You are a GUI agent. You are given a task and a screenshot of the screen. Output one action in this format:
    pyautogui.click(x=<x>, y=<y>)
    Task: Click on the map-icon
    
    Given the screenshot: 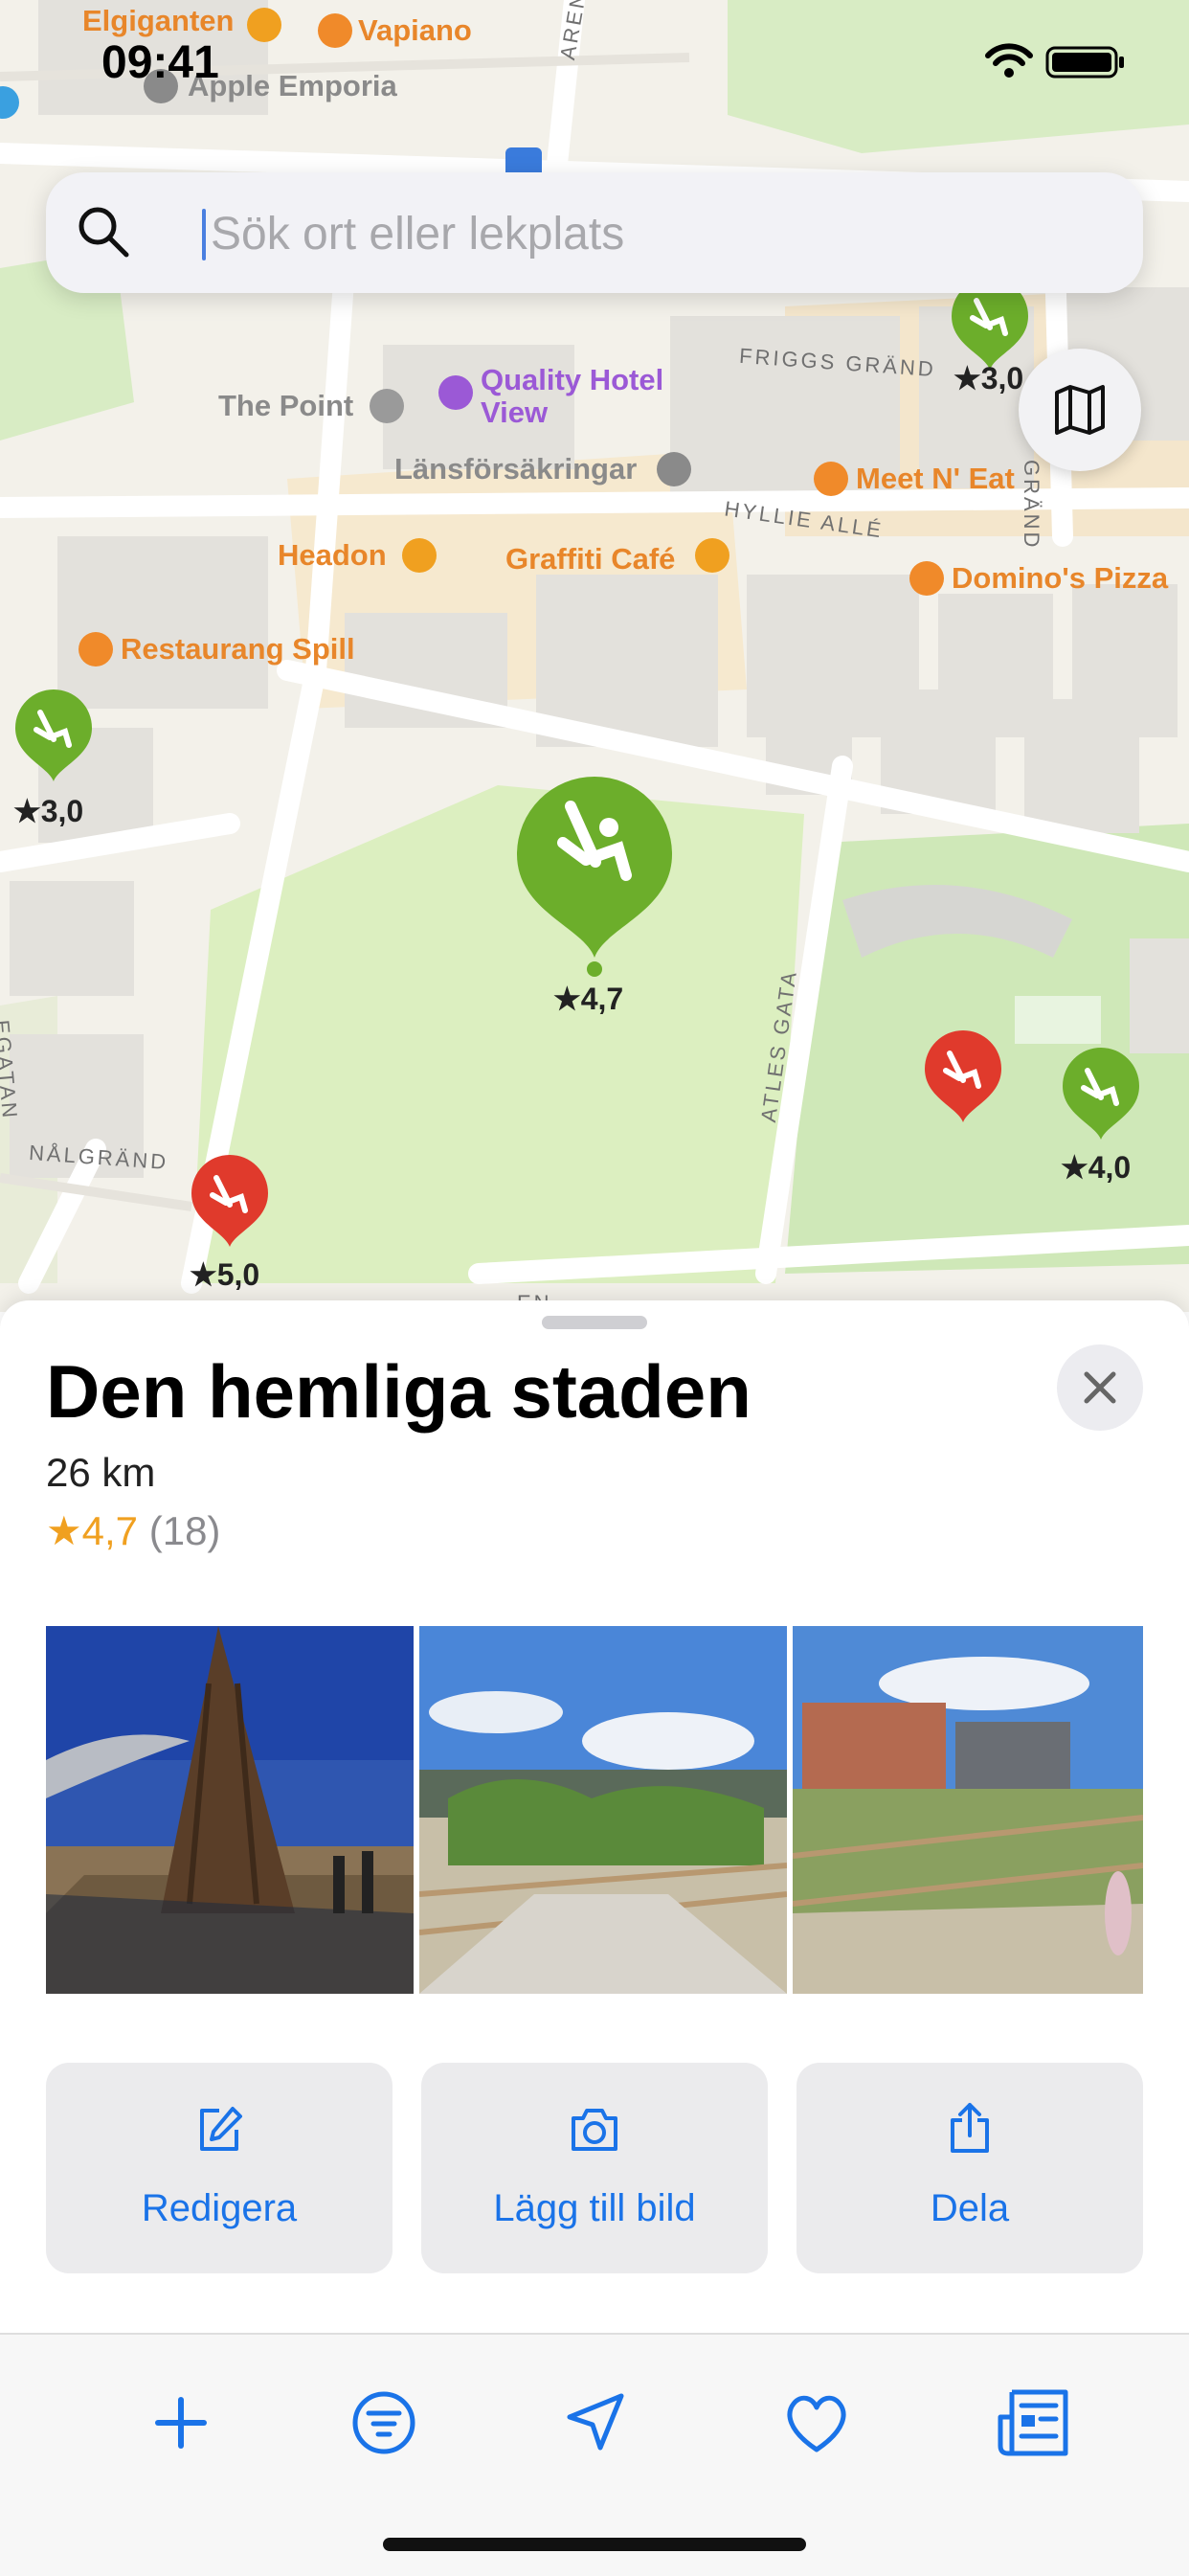 What is the action you would take?
    pyautogui.click(x=1080, y=410)
    